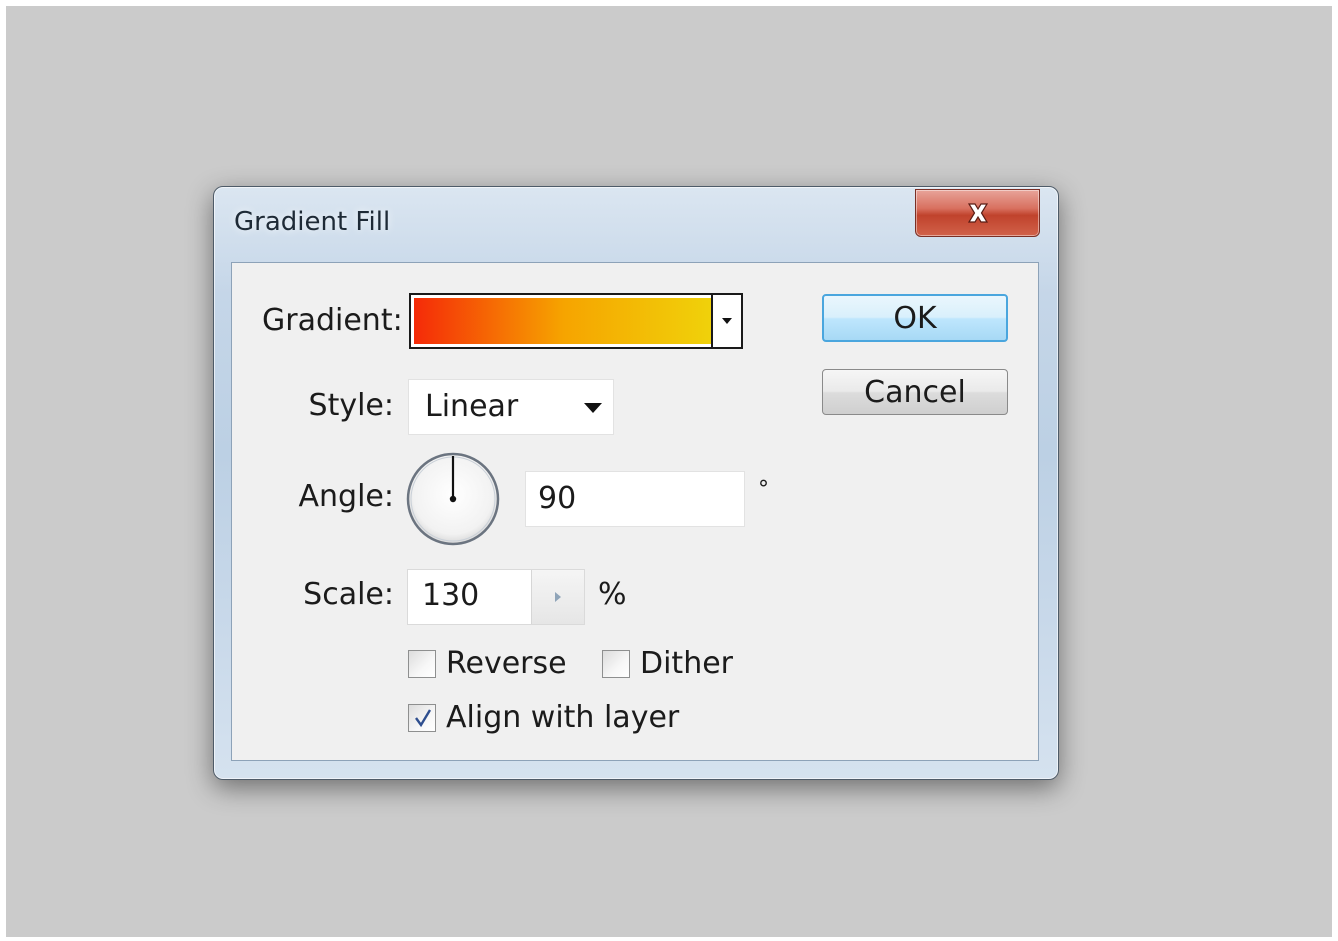 The image size is (1338, 941). I want to click on gradient-preview, so click(563, 321).